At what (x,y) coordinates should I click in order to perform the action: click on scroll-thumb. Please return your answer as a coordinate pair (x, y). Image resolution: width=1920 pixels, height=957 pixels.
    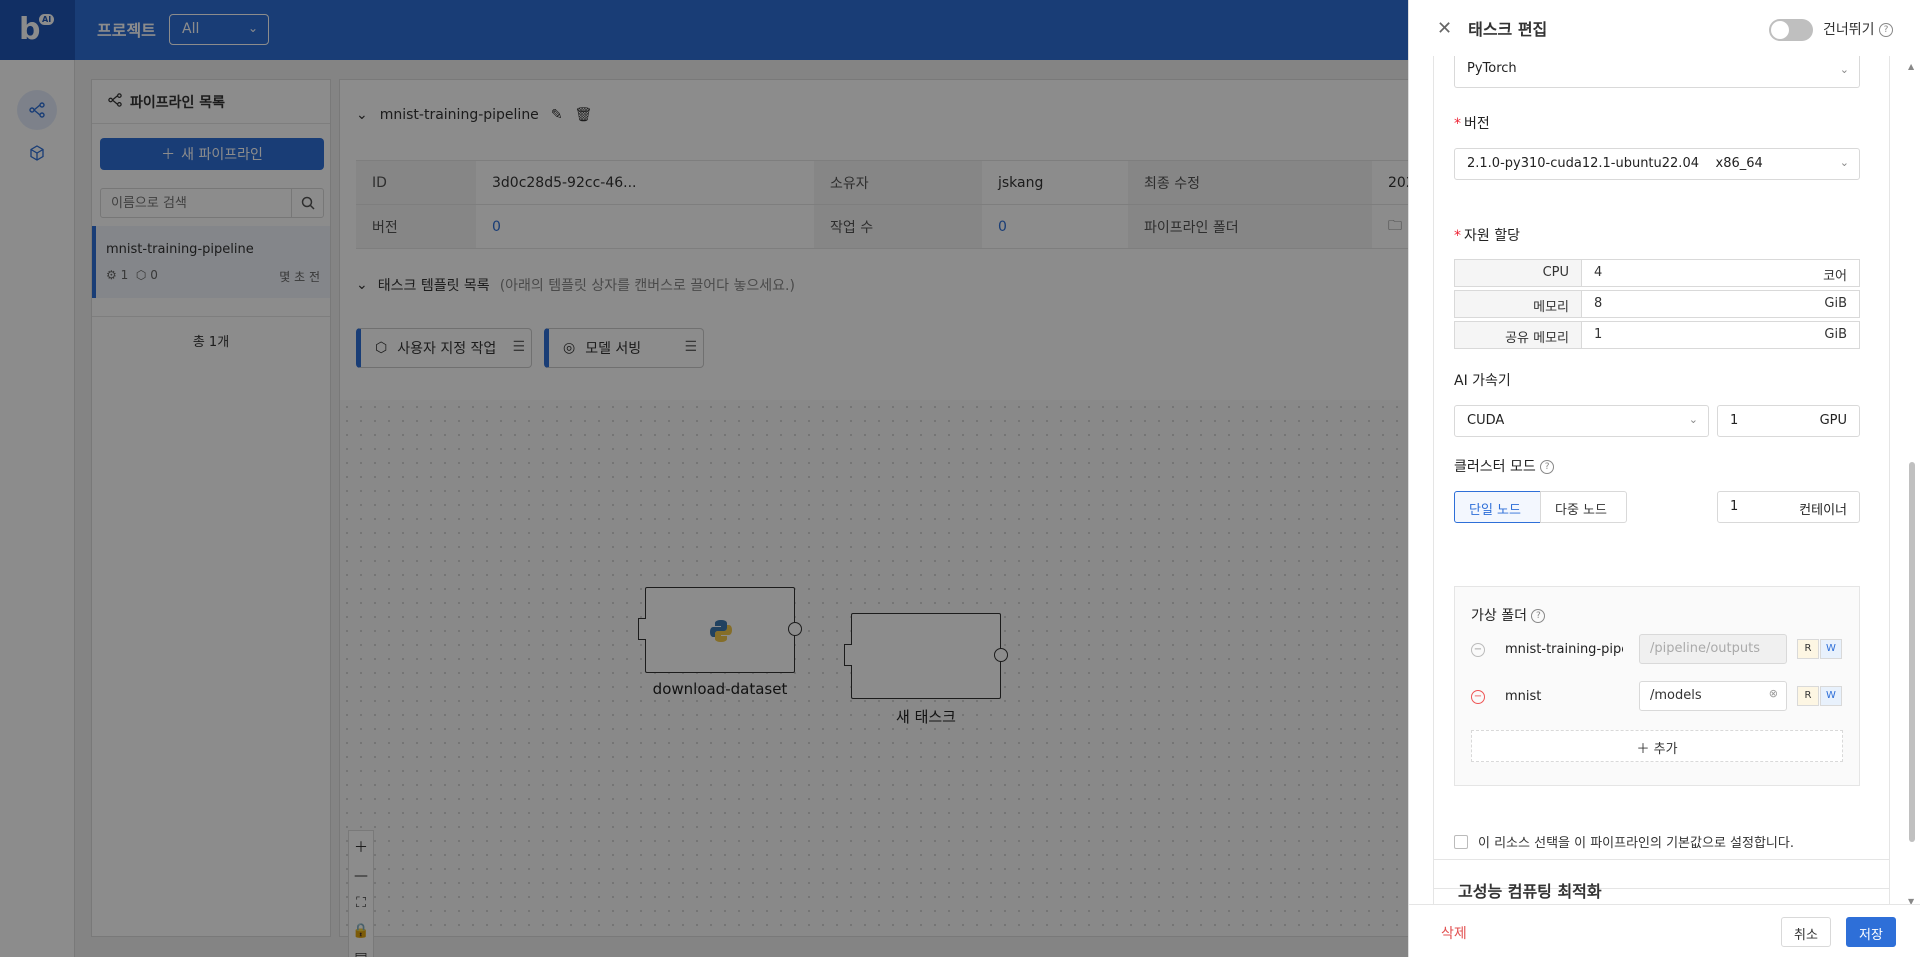
    Looking at the image, I should click on (1912, 652).